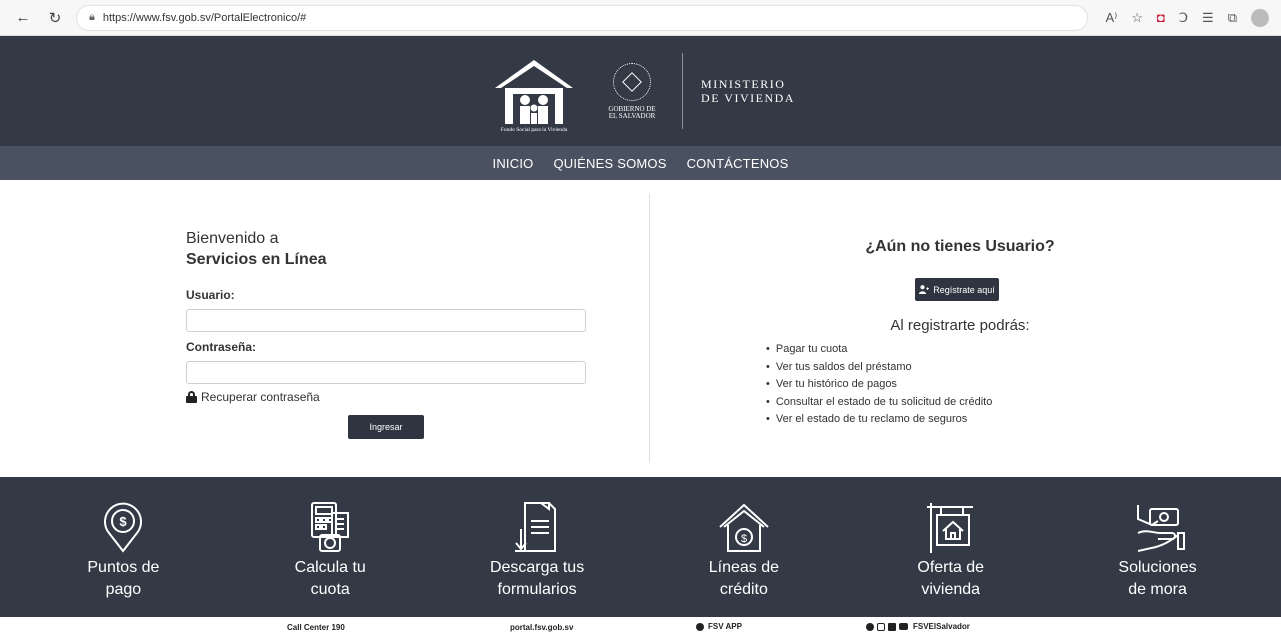 The image size is (1281, 638). I want to click on service-puntos-de-pago: $ Puntos de pago, so click(123, 547).